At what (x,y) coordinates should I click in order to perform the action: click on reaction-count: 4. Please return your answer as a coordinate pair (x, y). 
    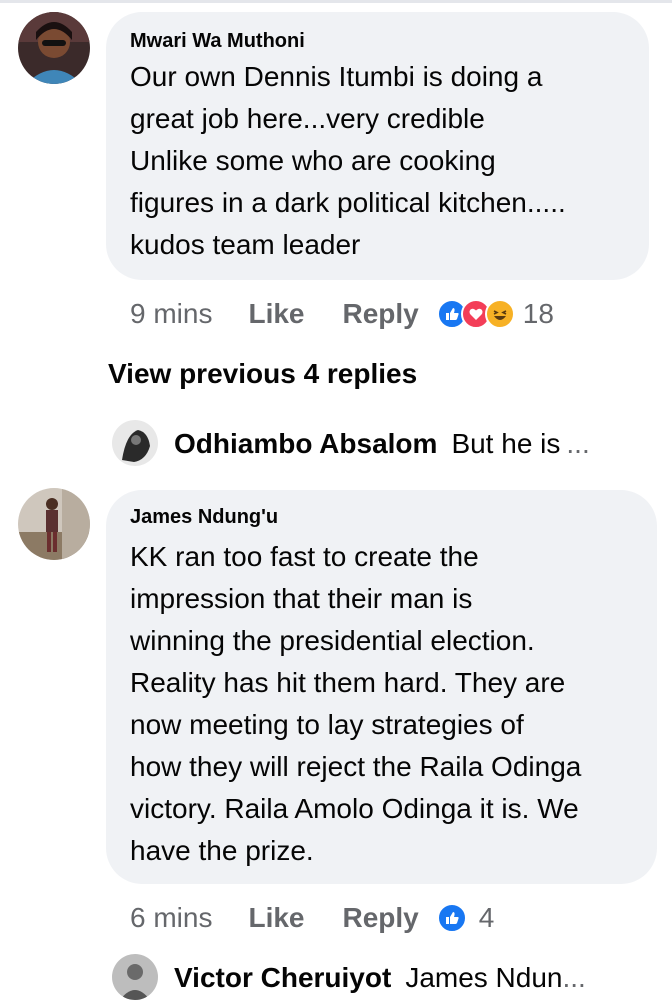
    Looking at the image, I should click on (486, 917).